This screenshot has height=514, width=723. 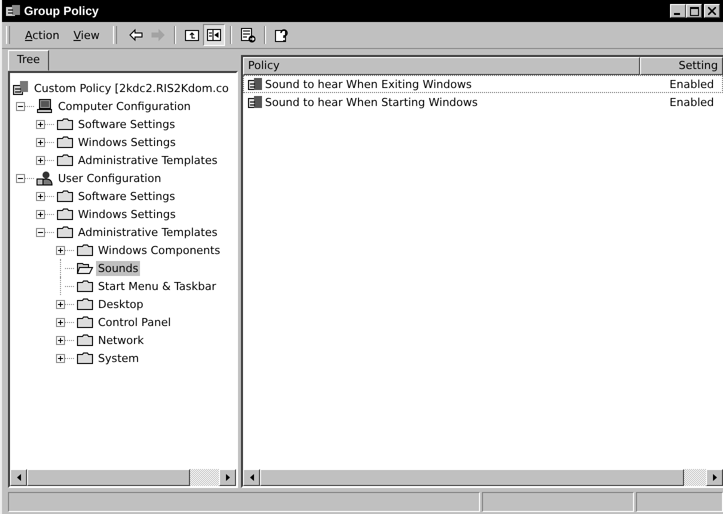 What do you see at coordinates (248, 35) in the screenshot?
I see `list-export-icon` at bounding box center [248, 35].